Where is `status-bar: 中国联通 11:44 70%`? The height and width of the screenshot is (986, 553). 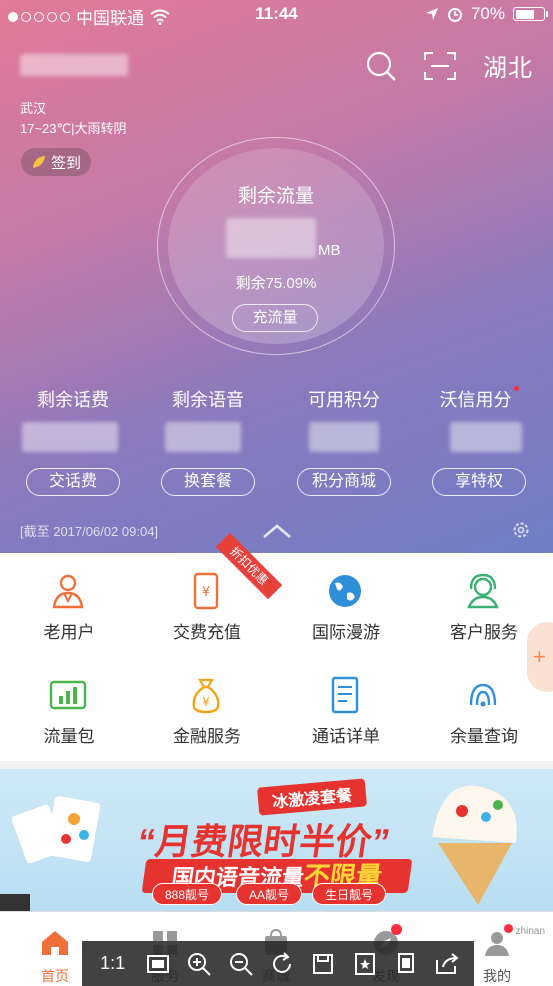
status-bar: 中国联通 11:44 70% is located at coordinates (276, 15).